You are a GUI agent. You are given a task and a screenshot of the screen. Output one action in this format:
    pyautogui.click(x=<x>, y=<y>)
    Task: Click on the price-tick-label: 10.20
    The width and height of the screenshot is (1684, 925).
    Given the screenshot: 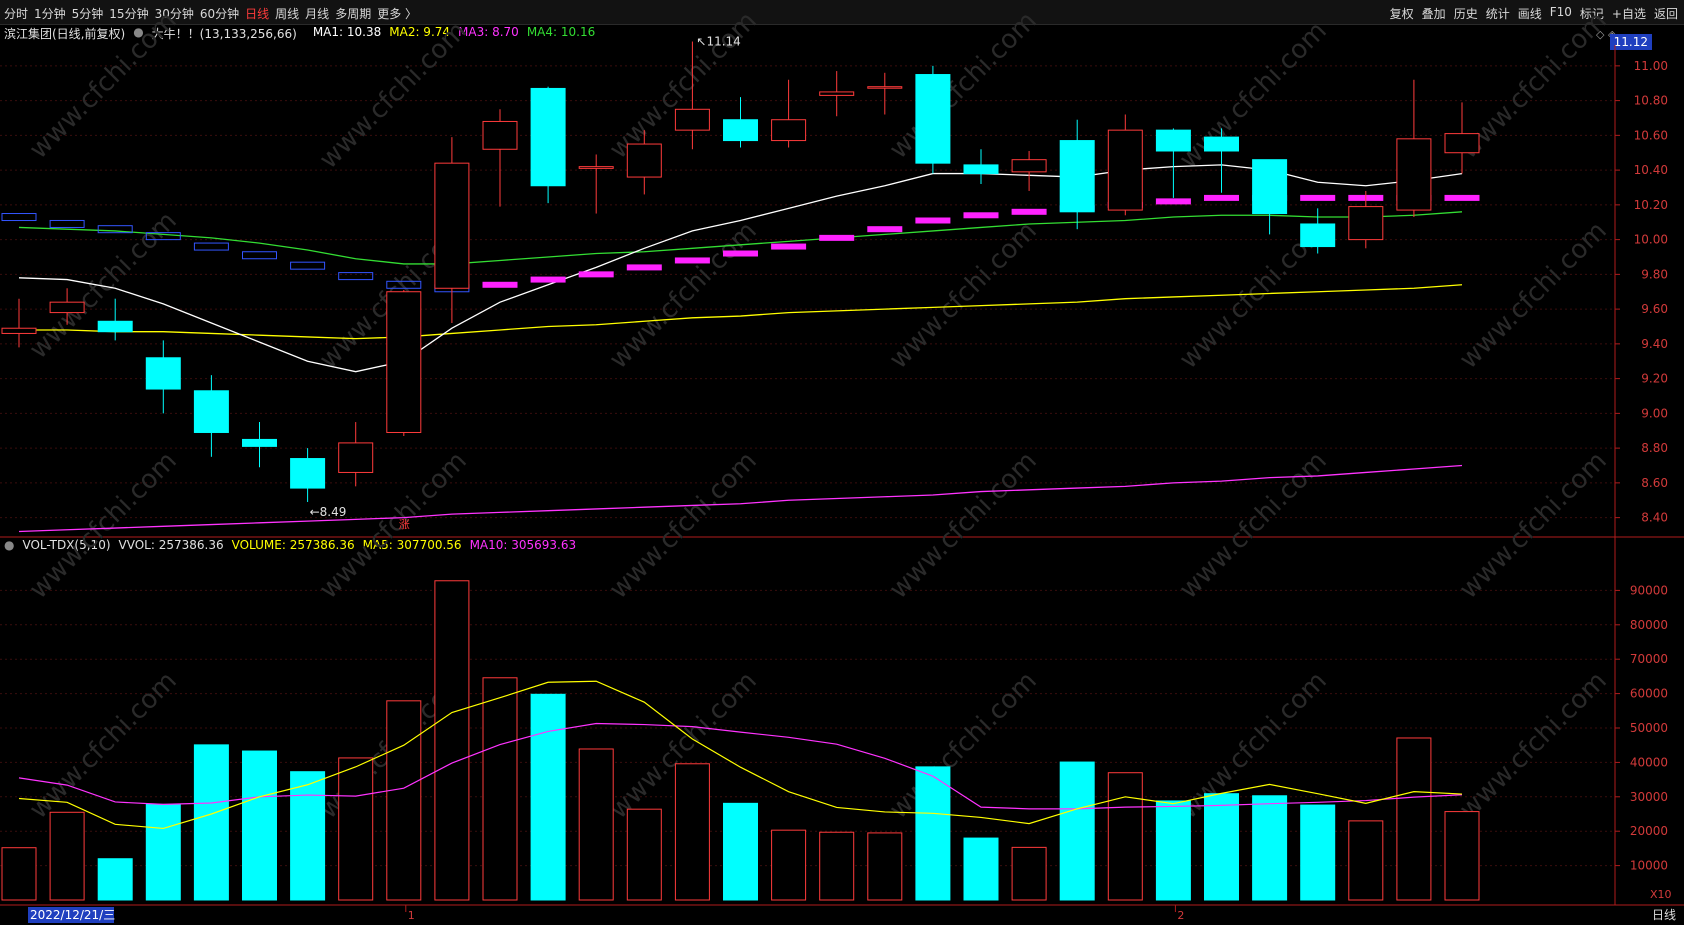 What is the action you would take?
    pyautogui.click(x=1651, y=205)
    